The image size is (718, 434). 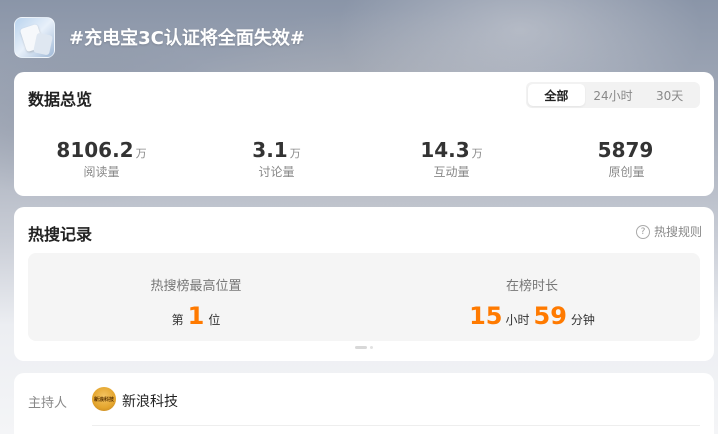 I want to click on duration-value-row: 15 小时 59 分钟, so click(x=532, y=316).